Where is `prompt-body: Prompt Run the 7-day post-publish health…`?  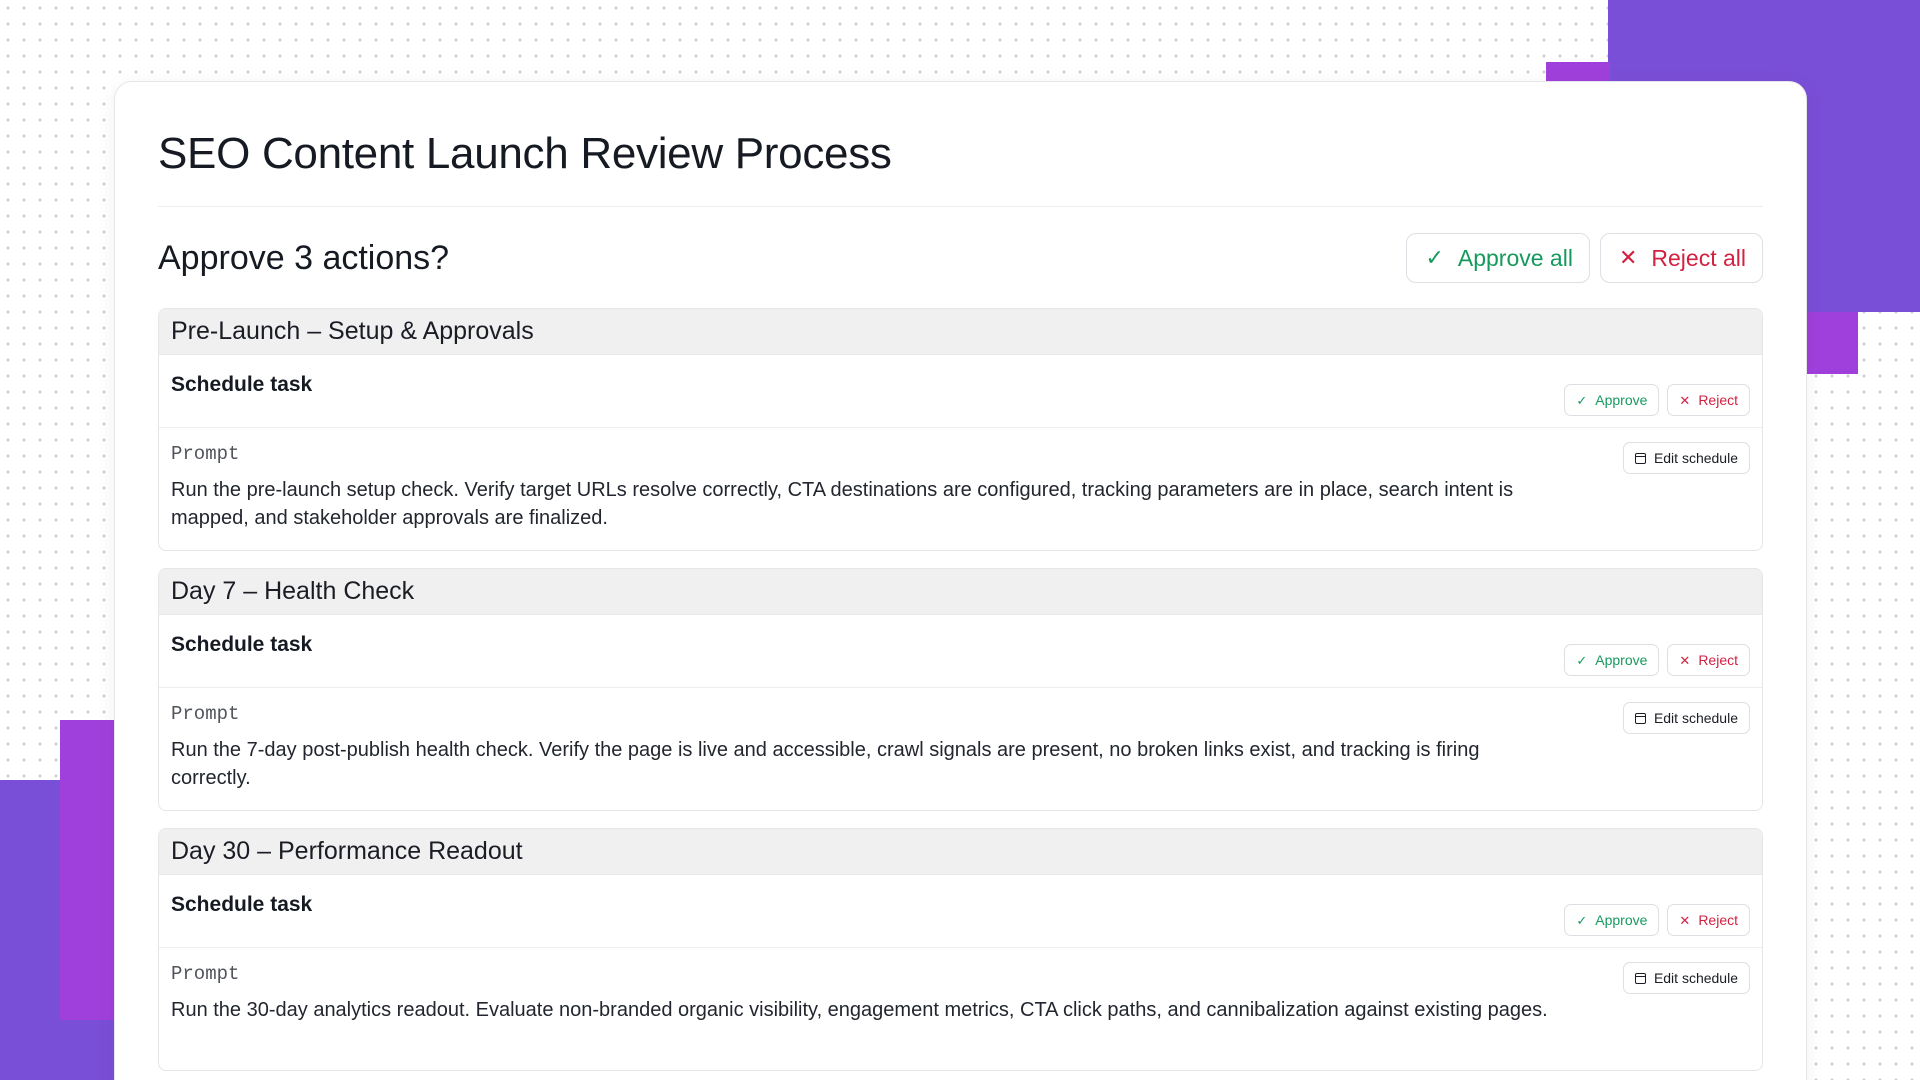
prompt-body: Prompt Run the 7-day post-publish health… is located at coordinates (866, 747).